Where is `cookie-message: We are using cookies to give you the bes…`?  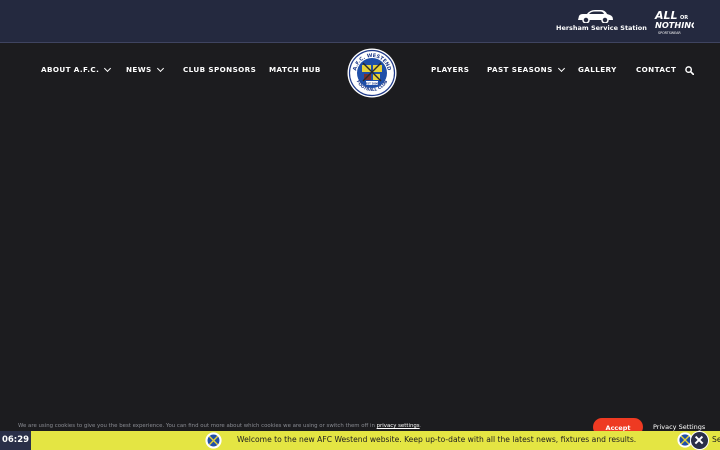
cookie-message: We are using cookies to give you the bes… is located at coordinates (197, 426).